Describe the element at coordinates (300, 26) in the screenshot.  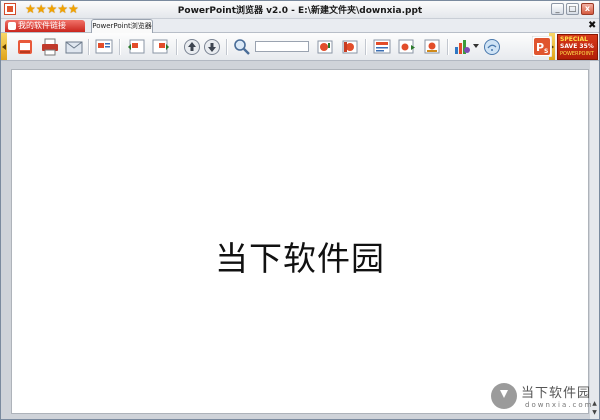
I see `tab-bar: 我的软件链接 PowerPoint浏览器 ✖` at that location.